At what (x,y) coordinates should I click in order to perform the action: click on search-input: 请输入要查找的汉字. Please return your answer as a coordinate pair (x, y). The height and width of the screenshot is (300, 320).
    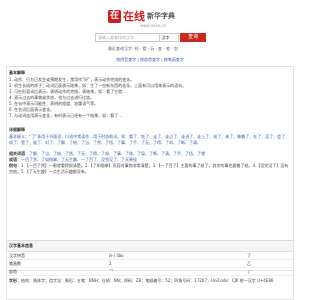
    Looking at the image, I should click on (128, 37).